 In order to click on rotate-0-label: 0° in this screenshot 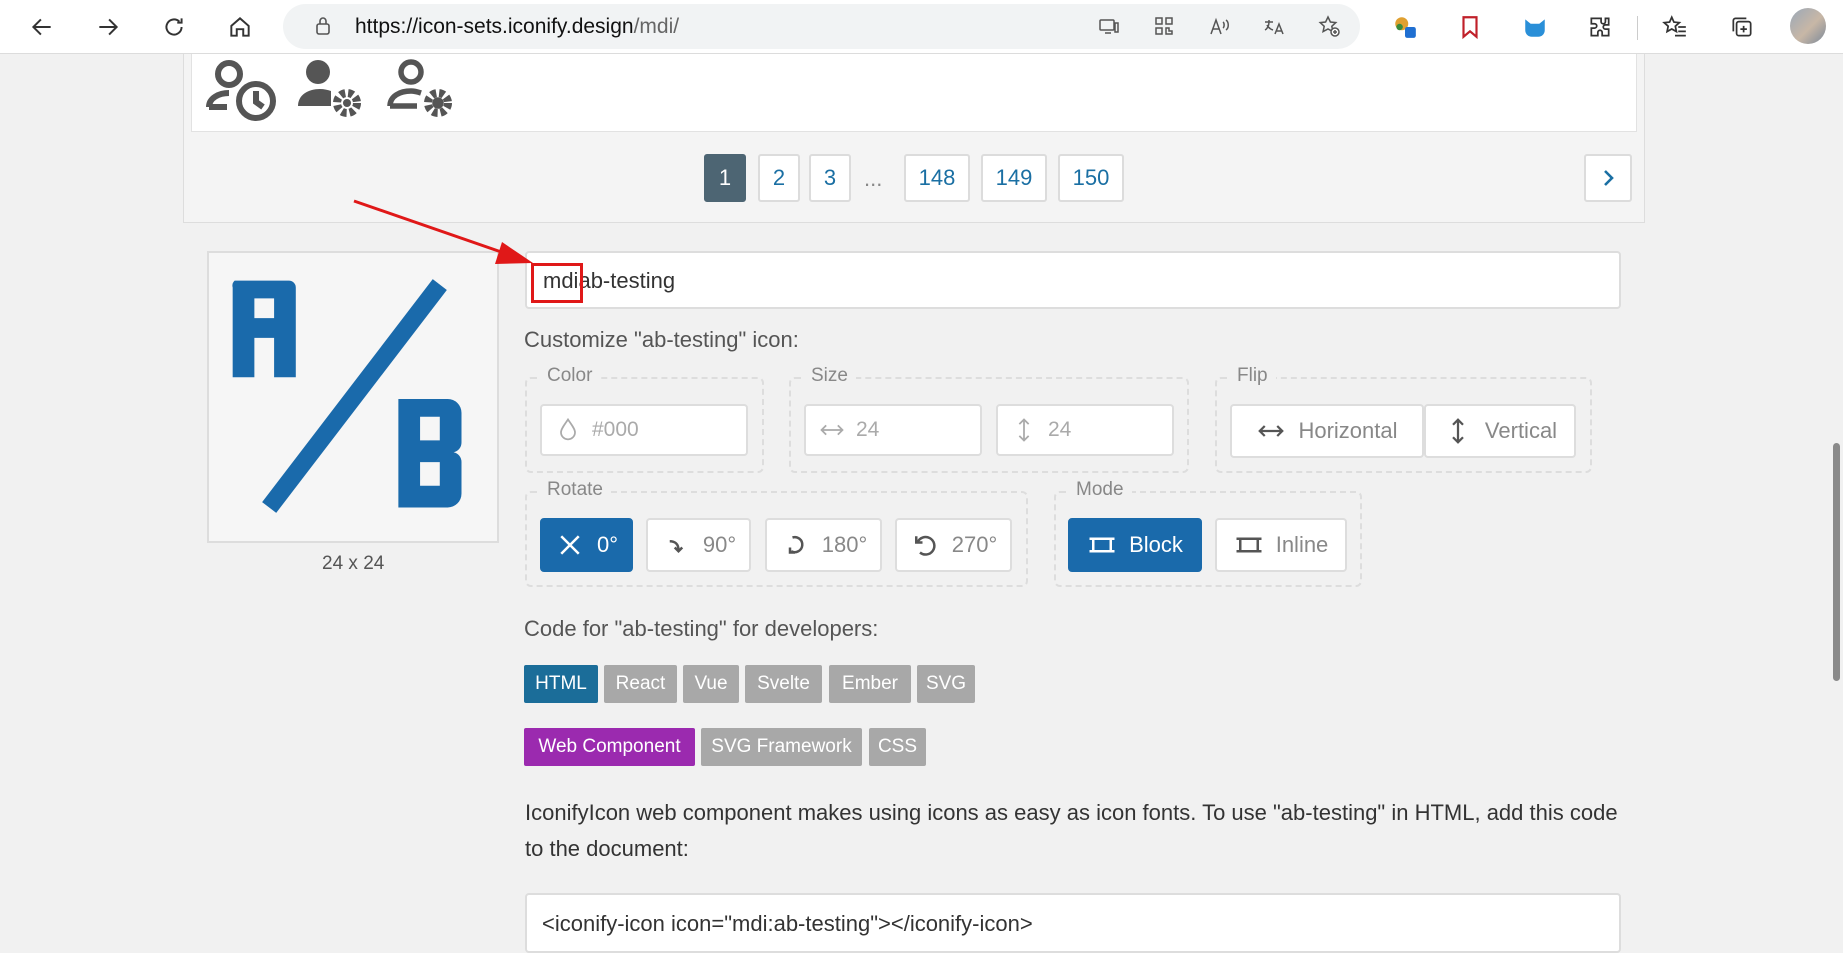, I will do `click(607, 544)`.